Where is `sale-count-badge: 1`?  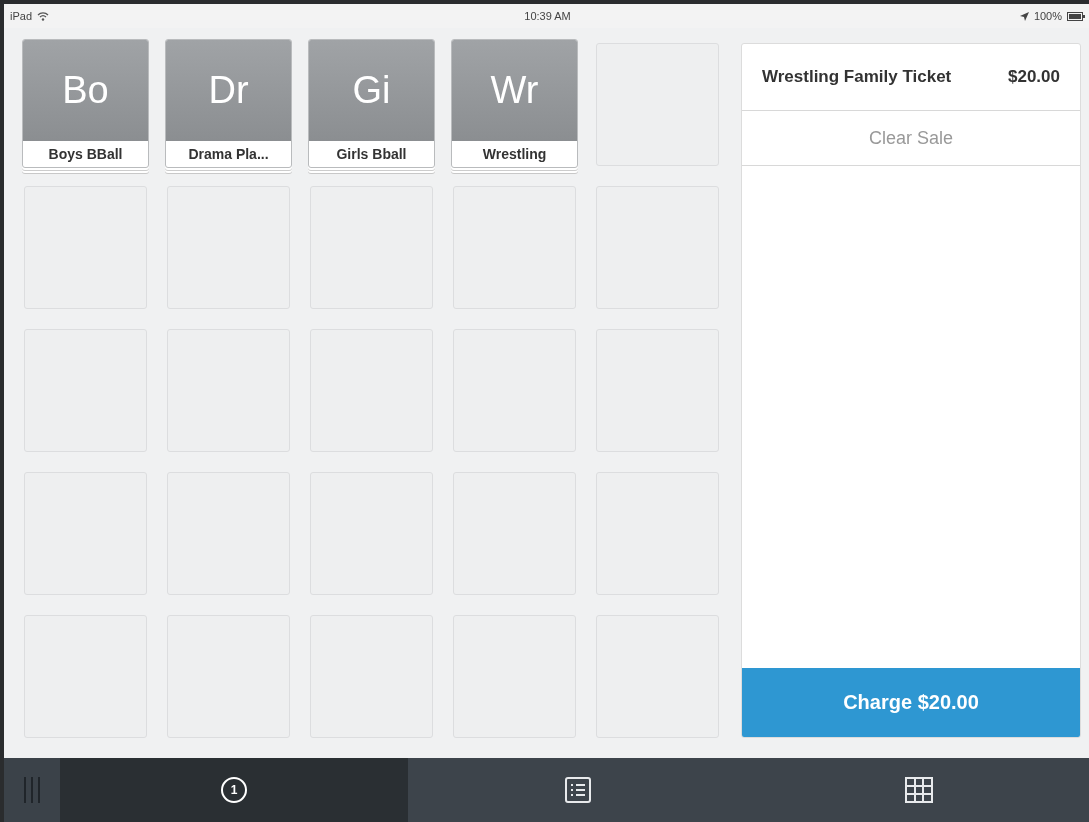
sale-count-badge: 1 is located at coordinates (234, 790).